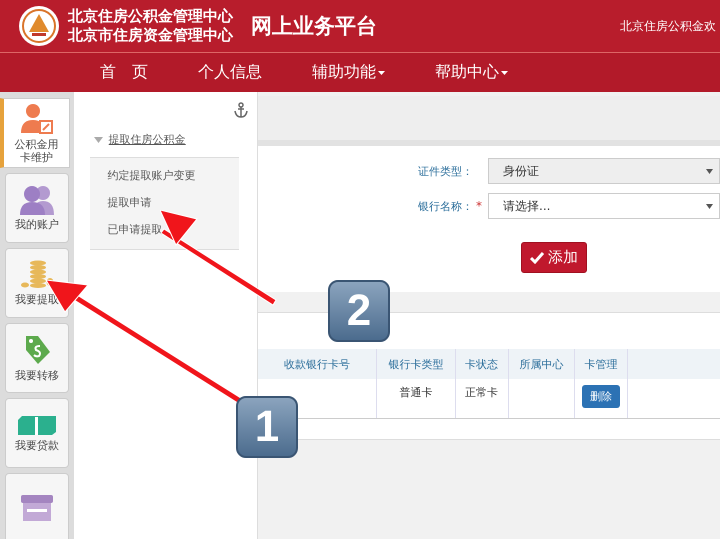 The image size is (720, 539). What do you see at coordinates (446, 171) in the screenshot?
I see `field-label: 证件类型：` at bounding box center [446, 171].